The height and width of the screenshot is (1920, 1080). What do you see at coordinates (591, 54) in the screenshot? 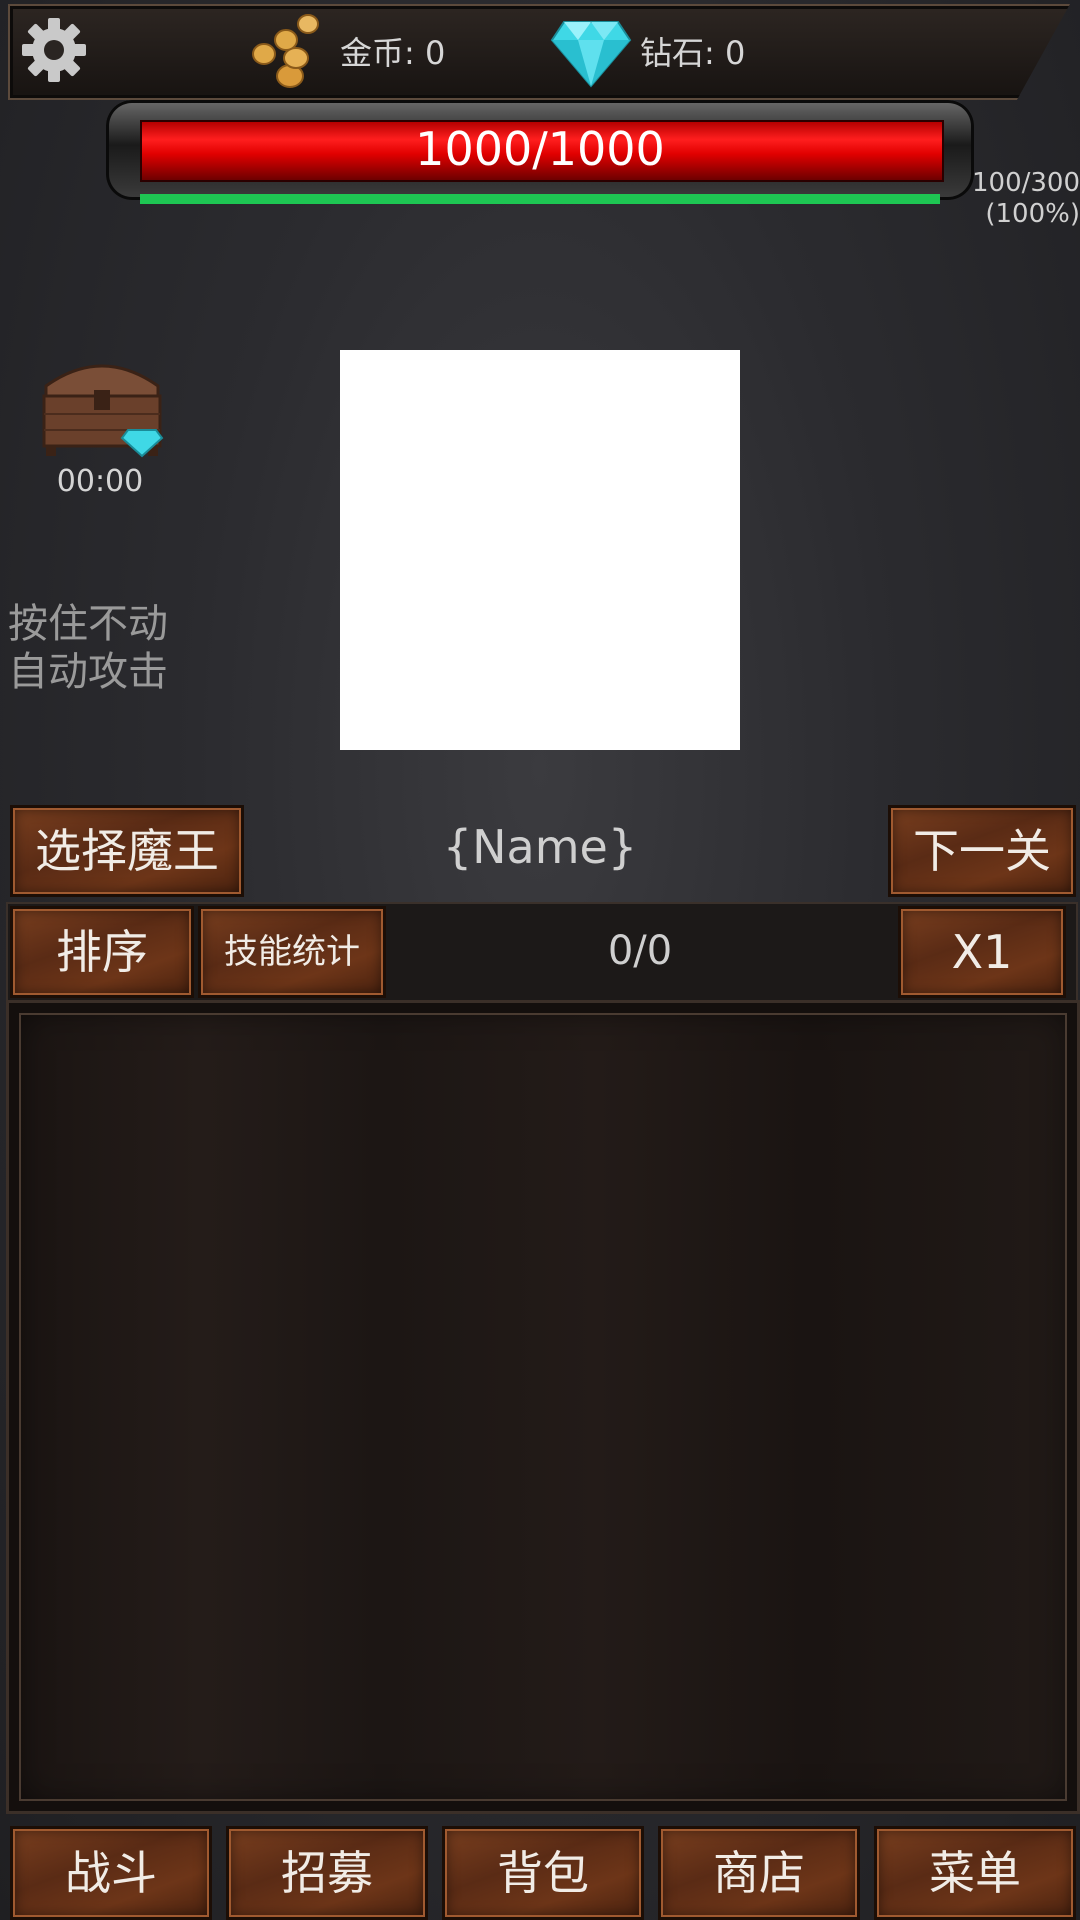
I see `diamond-icon` at bounding box center [591, 54].